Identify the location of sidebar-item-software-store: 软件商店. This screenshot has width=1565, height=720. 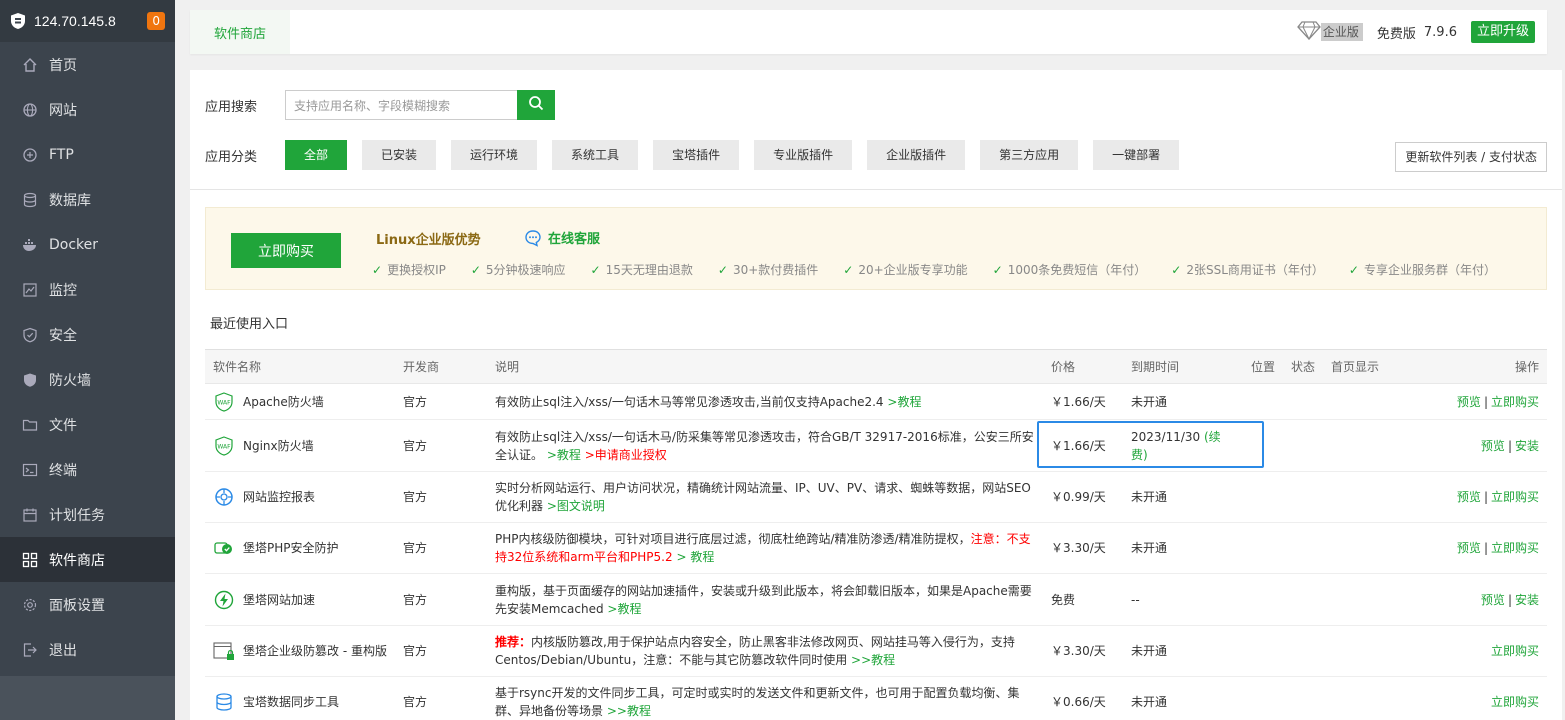
(87, 559).